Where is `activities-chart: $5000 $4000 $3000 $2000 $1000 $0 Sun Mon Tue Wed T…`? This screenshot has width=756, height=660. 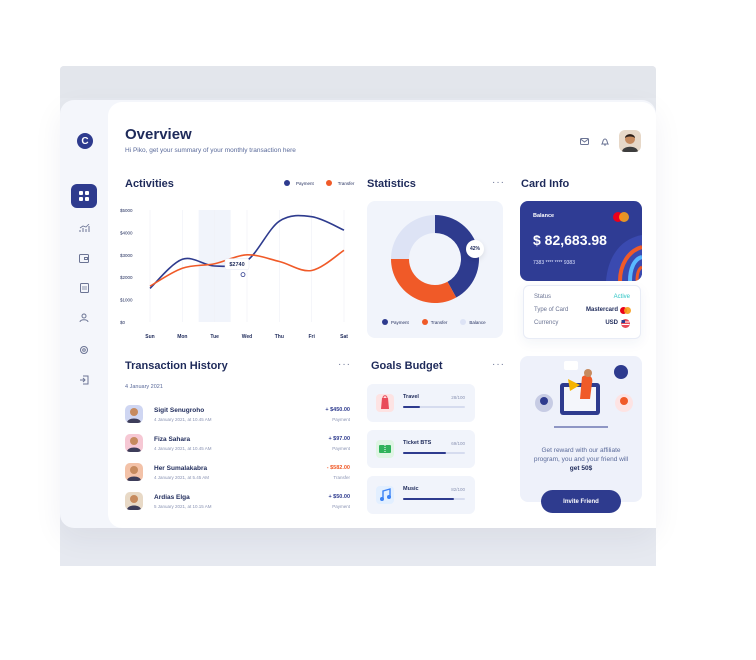 activities-chart: $5000 $4000 $3000 $2000 $1000 $0 Sun Mon Tue Wed T… is located at coordinates (234, 274).